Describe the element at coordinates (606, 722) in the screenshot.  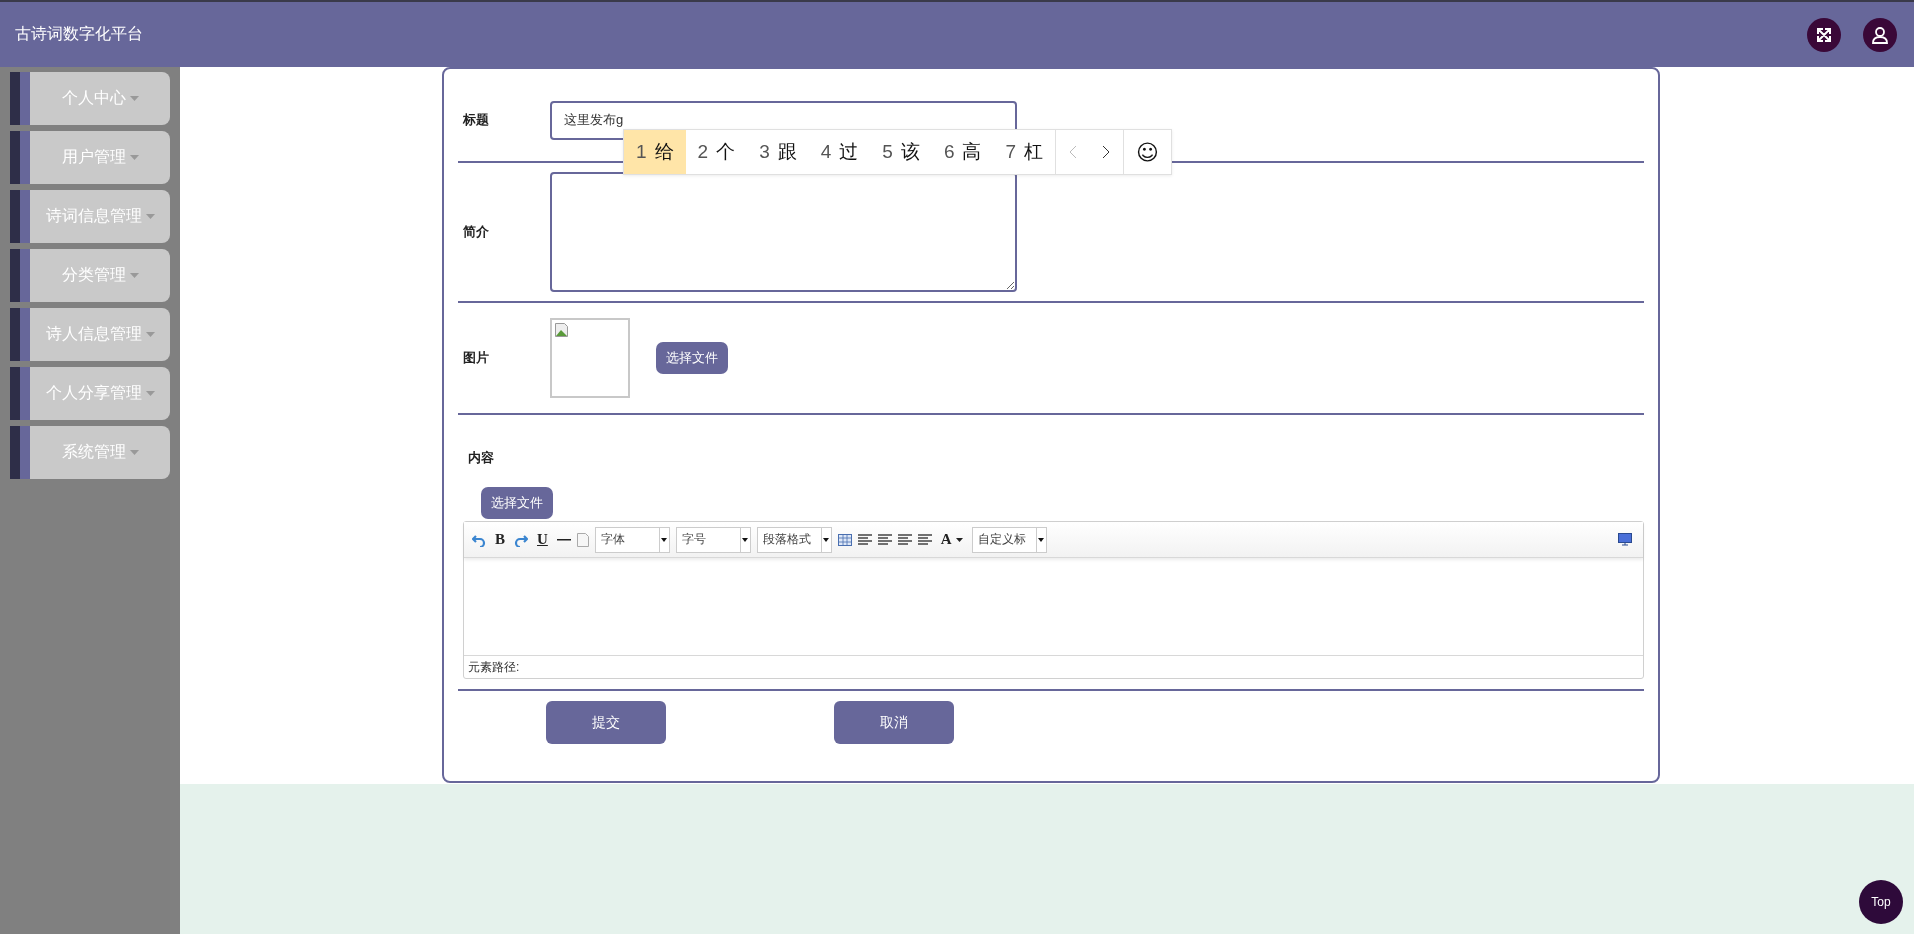
I see `submit-button: 提交` at that location.